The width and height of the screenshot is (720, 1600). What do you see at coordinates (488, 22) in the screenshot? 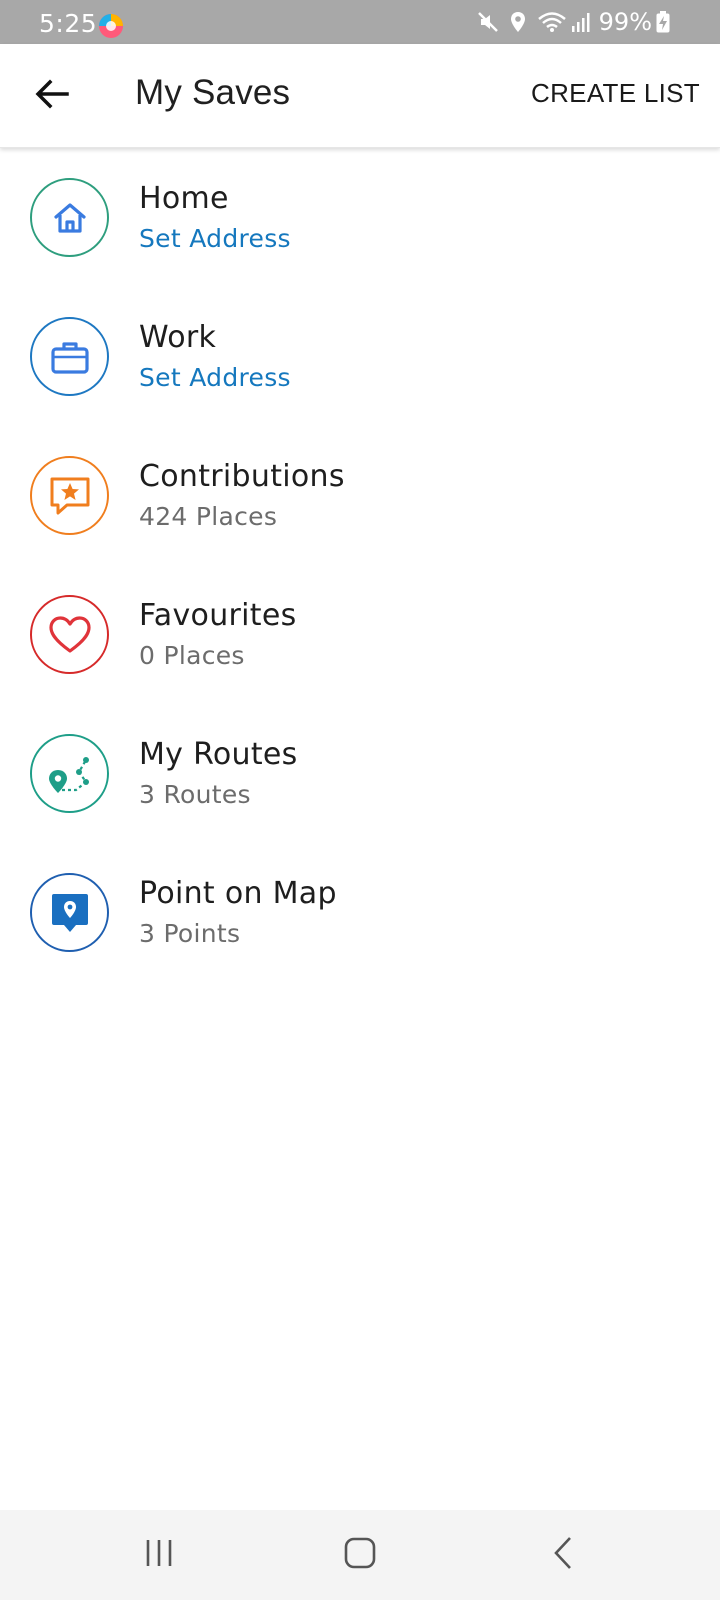
I see `mute-icon` at bounding box center [488, 22].